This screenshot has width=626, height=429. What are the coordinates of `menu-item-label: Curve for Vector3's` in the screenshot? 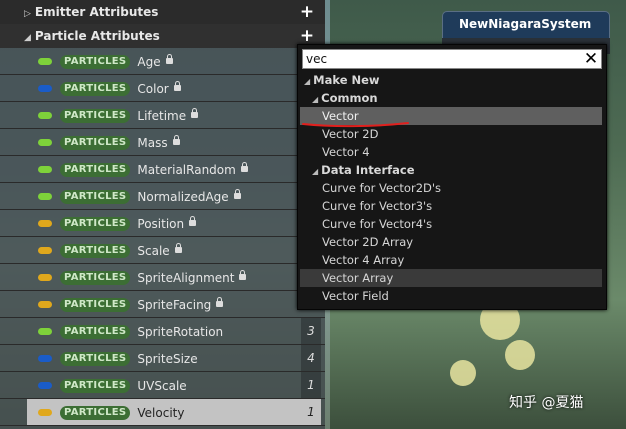 It's located at (377, 206).